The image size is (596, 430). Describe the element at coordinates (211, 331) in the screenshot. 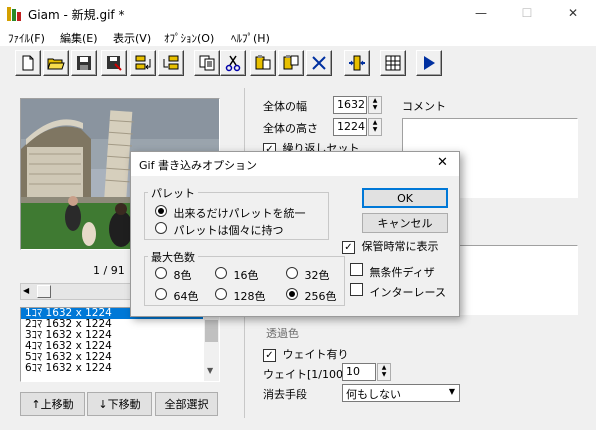

I see `list-scroll-thumb` at that location.